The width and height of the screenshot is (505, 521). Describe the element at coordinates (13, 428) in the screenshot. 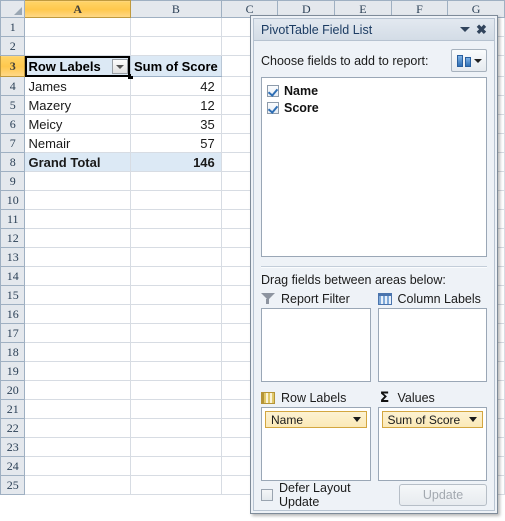

I see `row-header-22: 22` at that location.